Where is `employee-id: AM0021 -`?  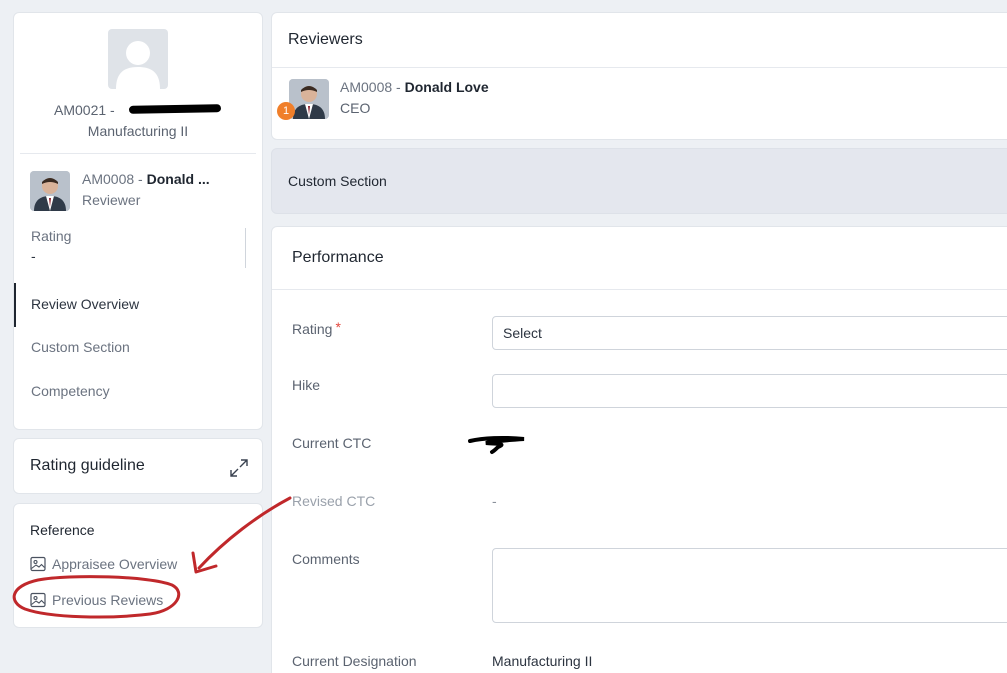
employee-id: AM0021 - is located at coordinates (154, 110).